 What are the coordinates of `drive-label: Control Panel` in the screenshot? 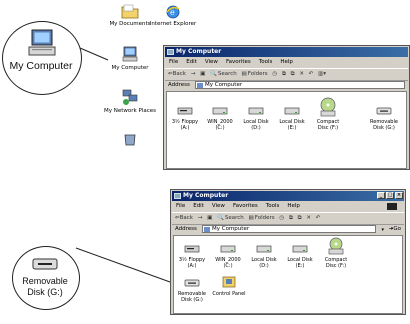 It's located at (229, 294).